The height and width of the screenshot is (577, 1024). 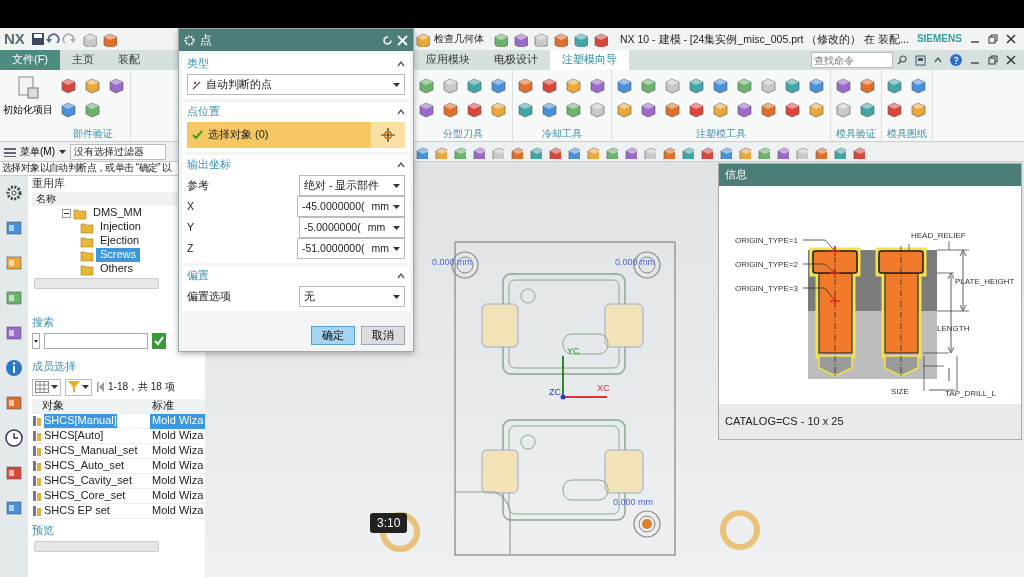 What do you see at coordinates (920, 60) in the screenshot?
I see `window-icon` at bounding box center [920, 60].